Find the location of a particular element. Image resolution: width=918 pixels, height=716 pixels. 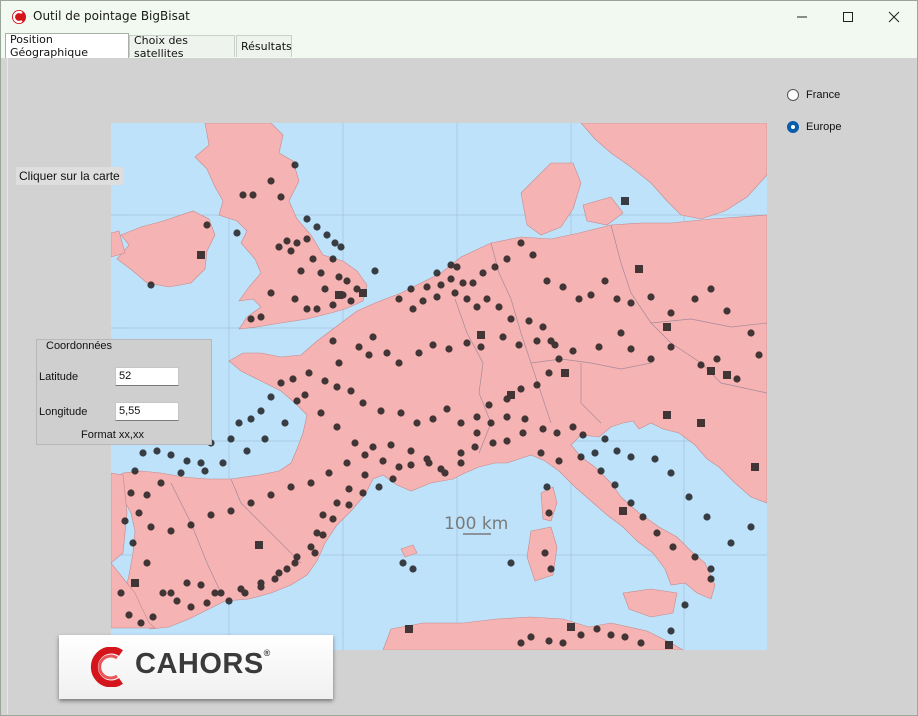

tab-resultats: Résultats is located at coordinates (264, 46).